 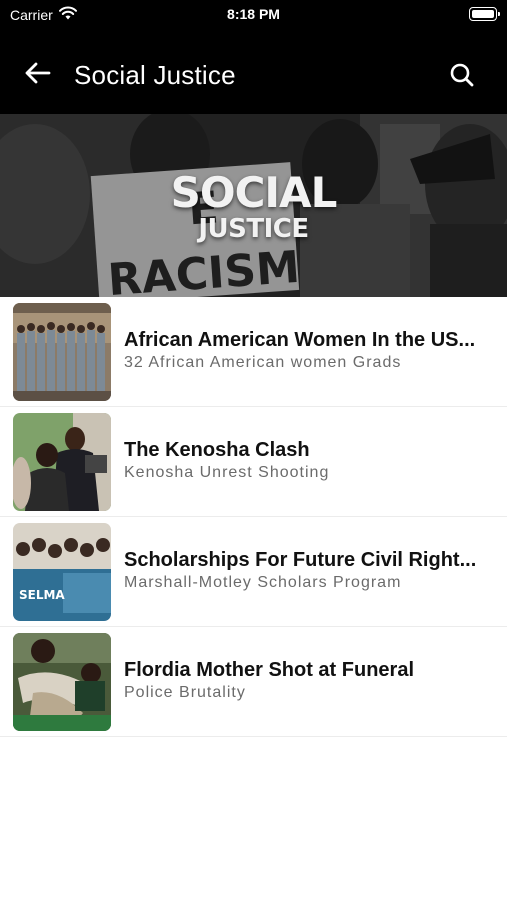 What do you see at coordinates (269, 670) in the screenshot?
I see `item-title: Flordia Mother Shot at Funeral` at bounding box center [269, 670].